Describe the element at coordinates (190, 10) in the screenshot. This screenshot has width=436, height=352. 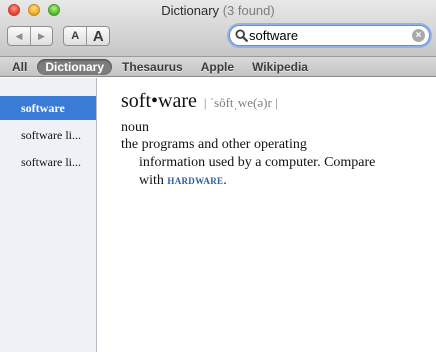
I see `window-title-text: Dictionary` at that location.